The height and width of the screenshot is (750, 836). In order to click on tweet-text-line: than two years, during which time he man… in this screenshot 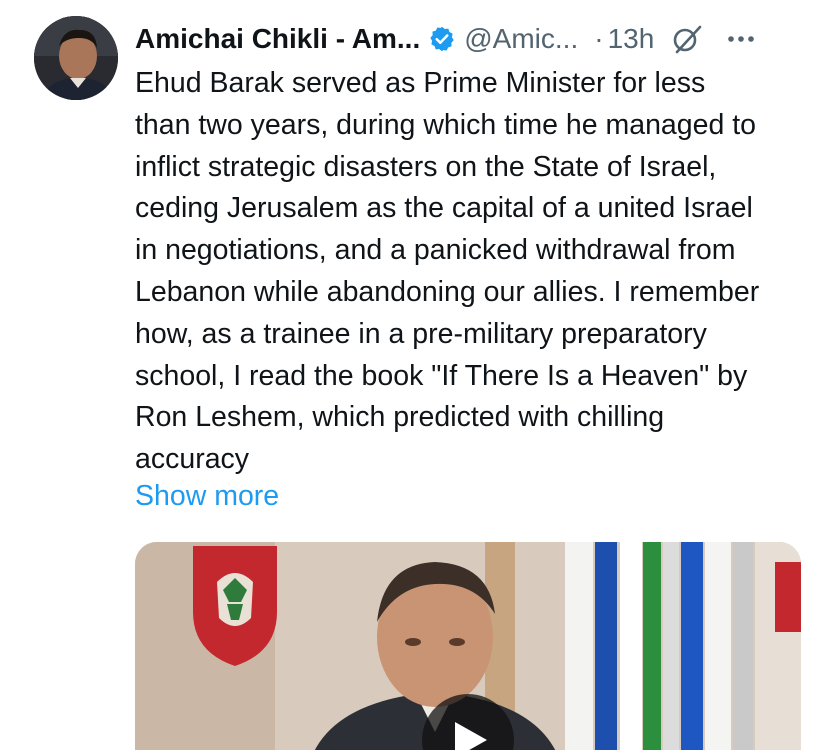, I will do `click(446, 124)`.